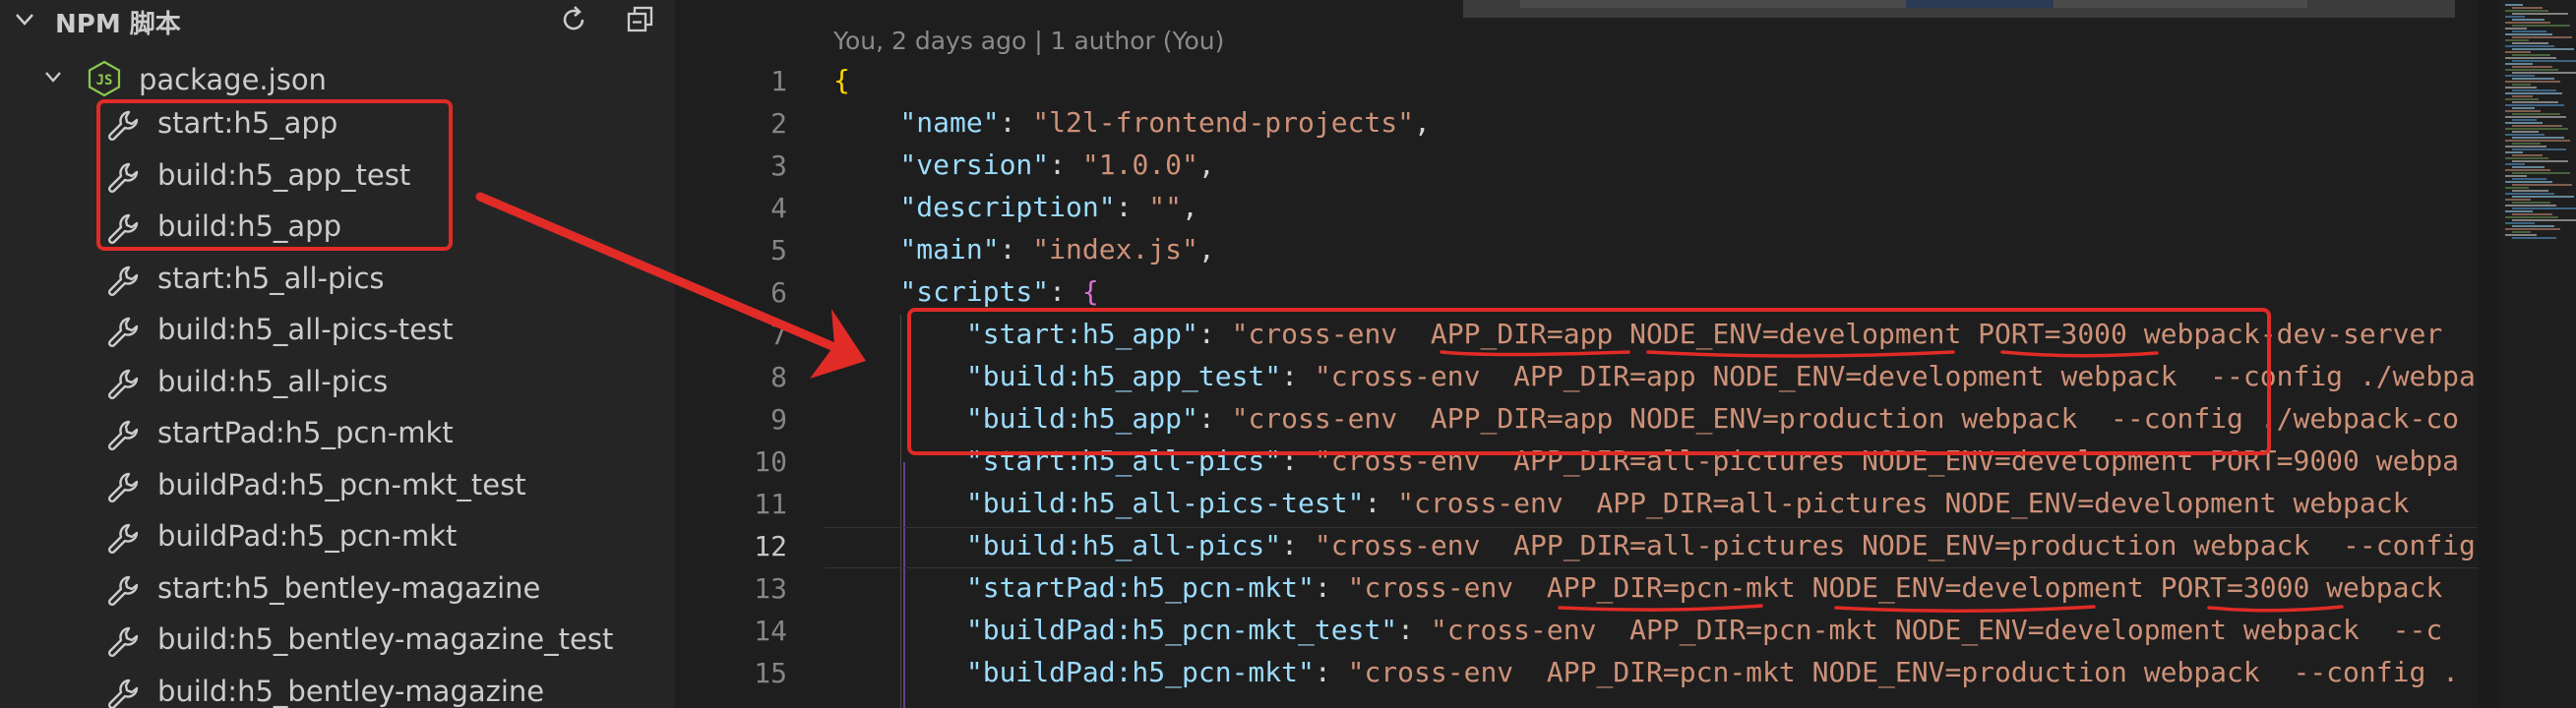  What do you see at coordinates (2537, 354) in the screenshot?
I see `minimap` at bounding box center [2537, 354].